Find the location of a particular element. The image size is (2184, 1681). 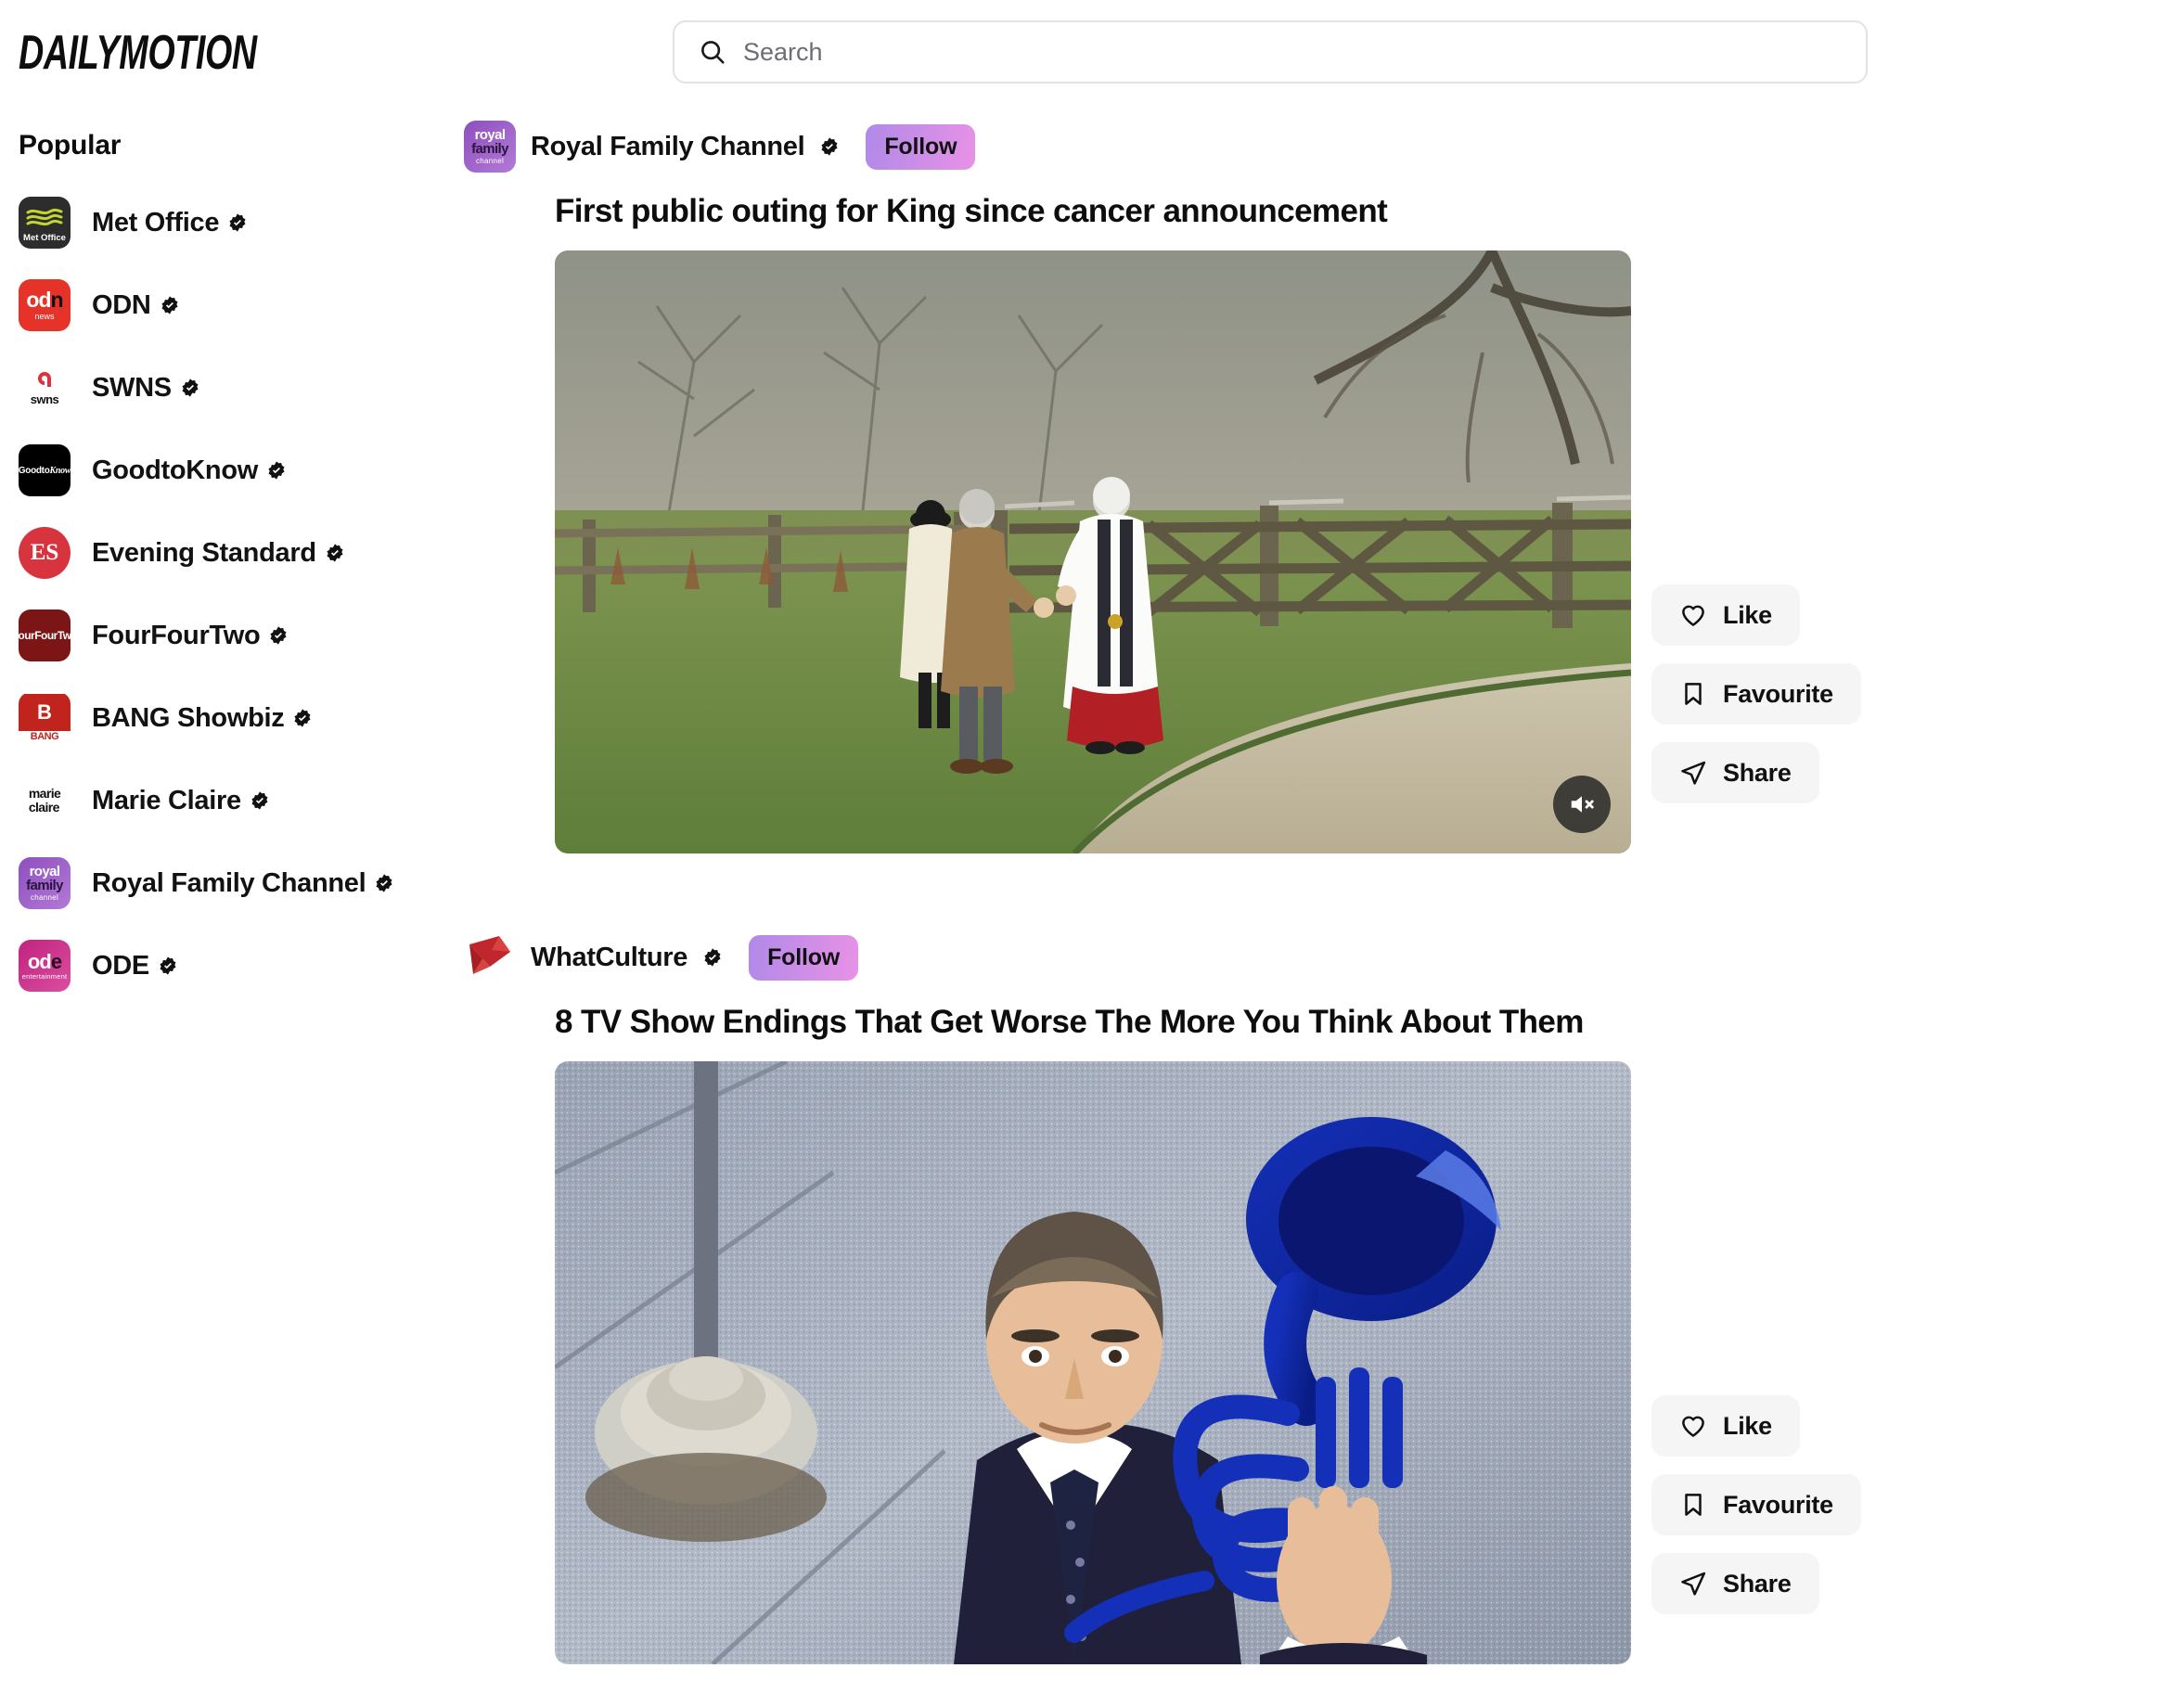

sidebar-item-marie-claire-label-row: Marie Claire is located at coordinates (181, 801).